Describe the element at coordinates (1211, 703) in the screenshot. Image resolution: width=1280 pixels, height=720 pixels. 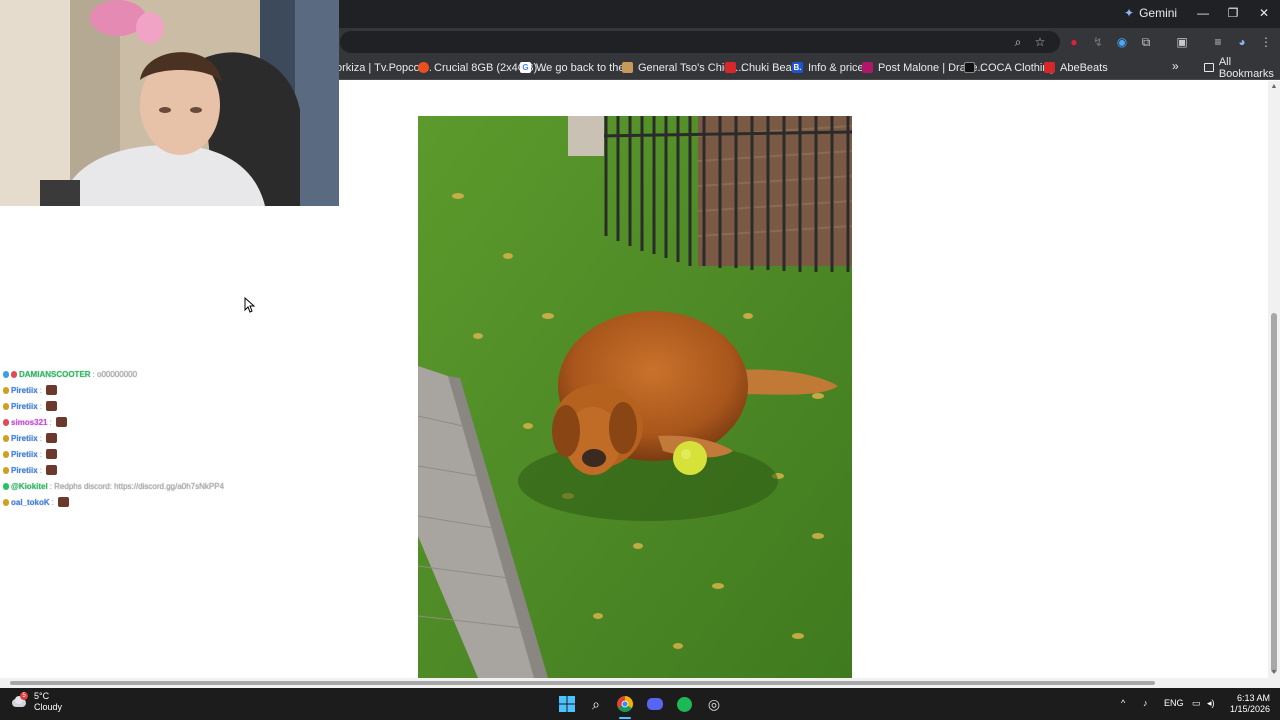
I see `speaker-icon: ◂)` at that location.